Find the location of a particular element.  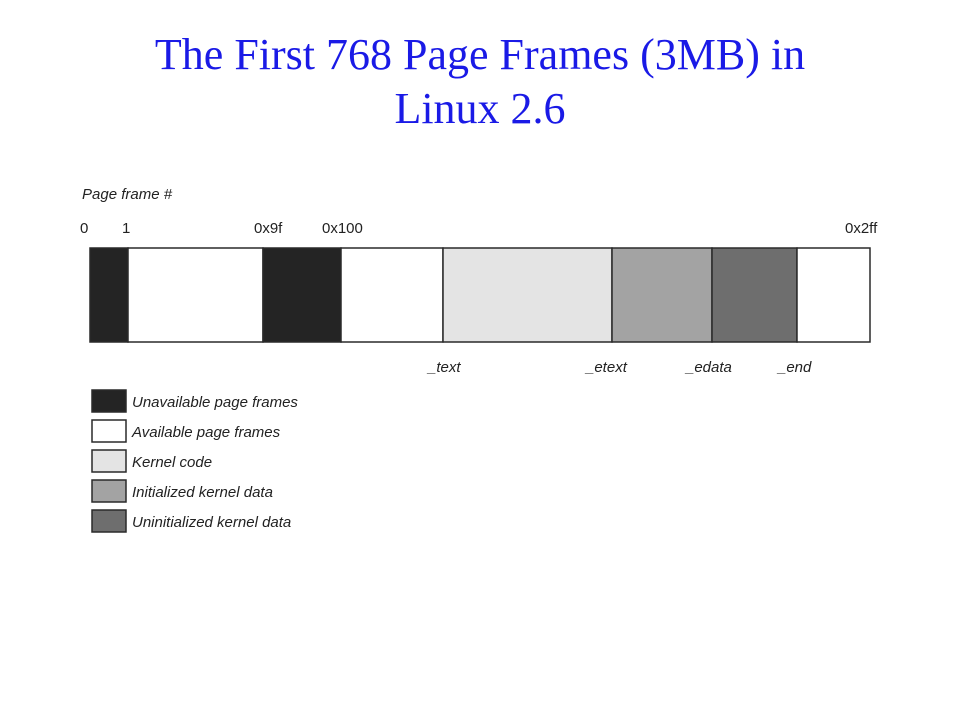

tick-label-0x100: 0x100 is located at coordinates (342, 228).